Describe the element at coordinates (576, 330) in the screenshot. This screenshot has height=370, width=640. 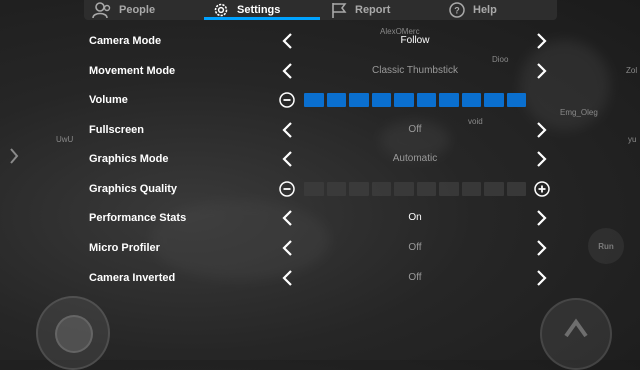
I see `arrow-up-icon` at that location.